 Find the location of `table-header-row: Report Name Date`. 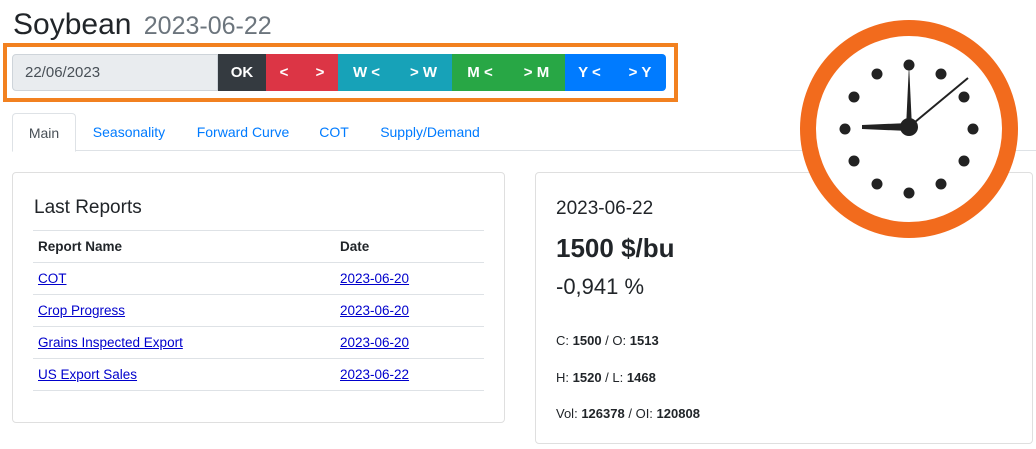

table-header-row: Report Name Date is located at coordinates (258, 246).